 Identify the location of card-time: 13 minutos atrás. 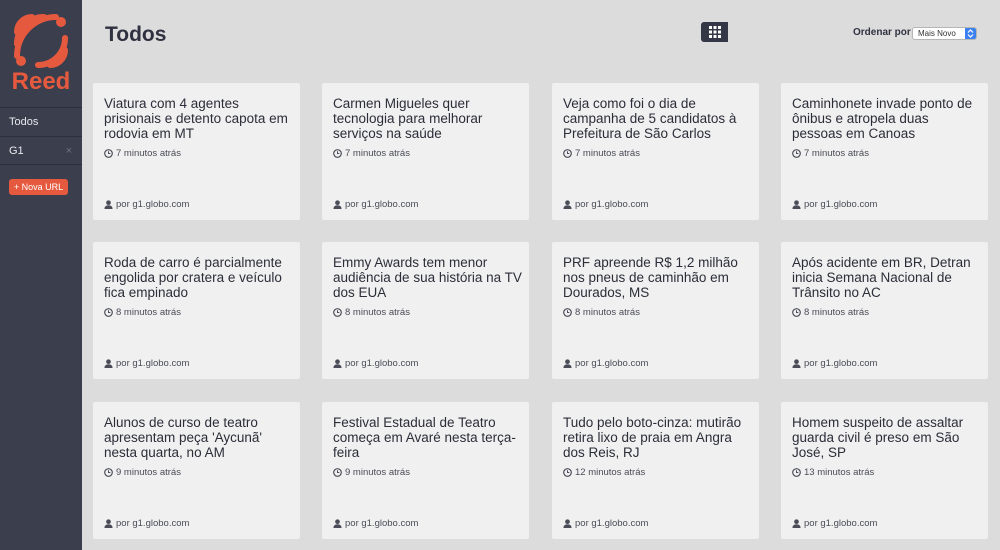
(833, 472).